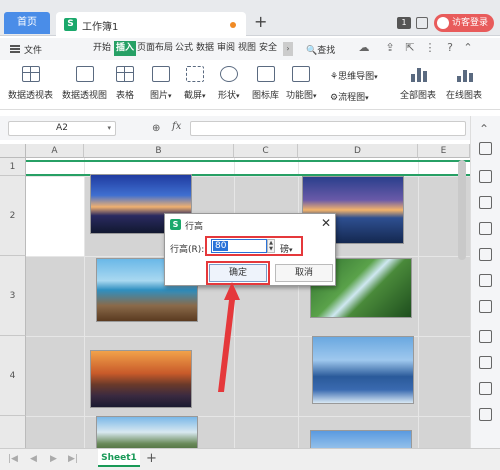 Image resolution: width=500 pixels, height=470 pixels. What do you see at coordinates (33, 49) in the screenshot?
I see `menu-file: 文件` at bounding box center [33, 49].